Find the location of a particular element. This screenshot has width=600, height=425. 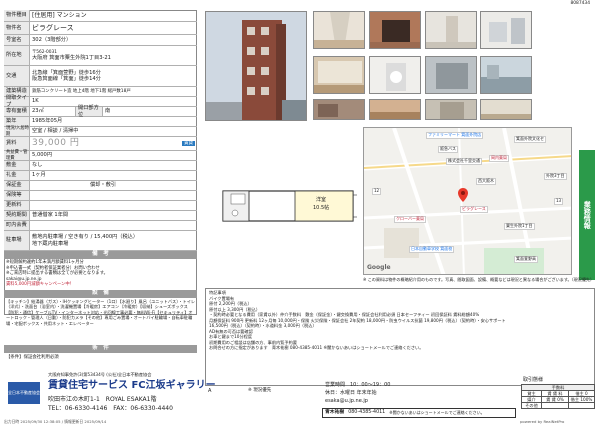

contact-tel: 080-4385-4011 is located at coordinates (367, 413).